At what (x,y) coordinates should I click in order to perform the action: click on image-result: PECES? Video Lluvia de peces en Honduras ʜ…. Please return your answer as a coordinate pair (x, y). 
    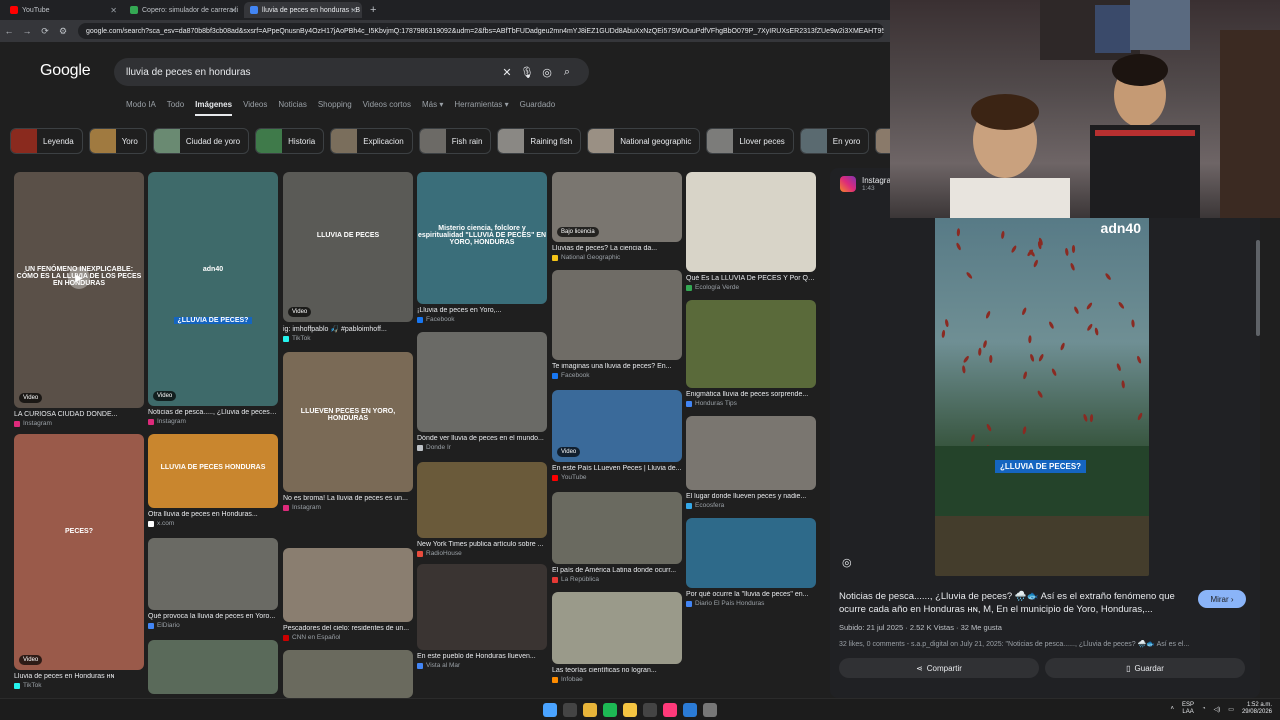
    Looking at the image, I should click on (79, 561).